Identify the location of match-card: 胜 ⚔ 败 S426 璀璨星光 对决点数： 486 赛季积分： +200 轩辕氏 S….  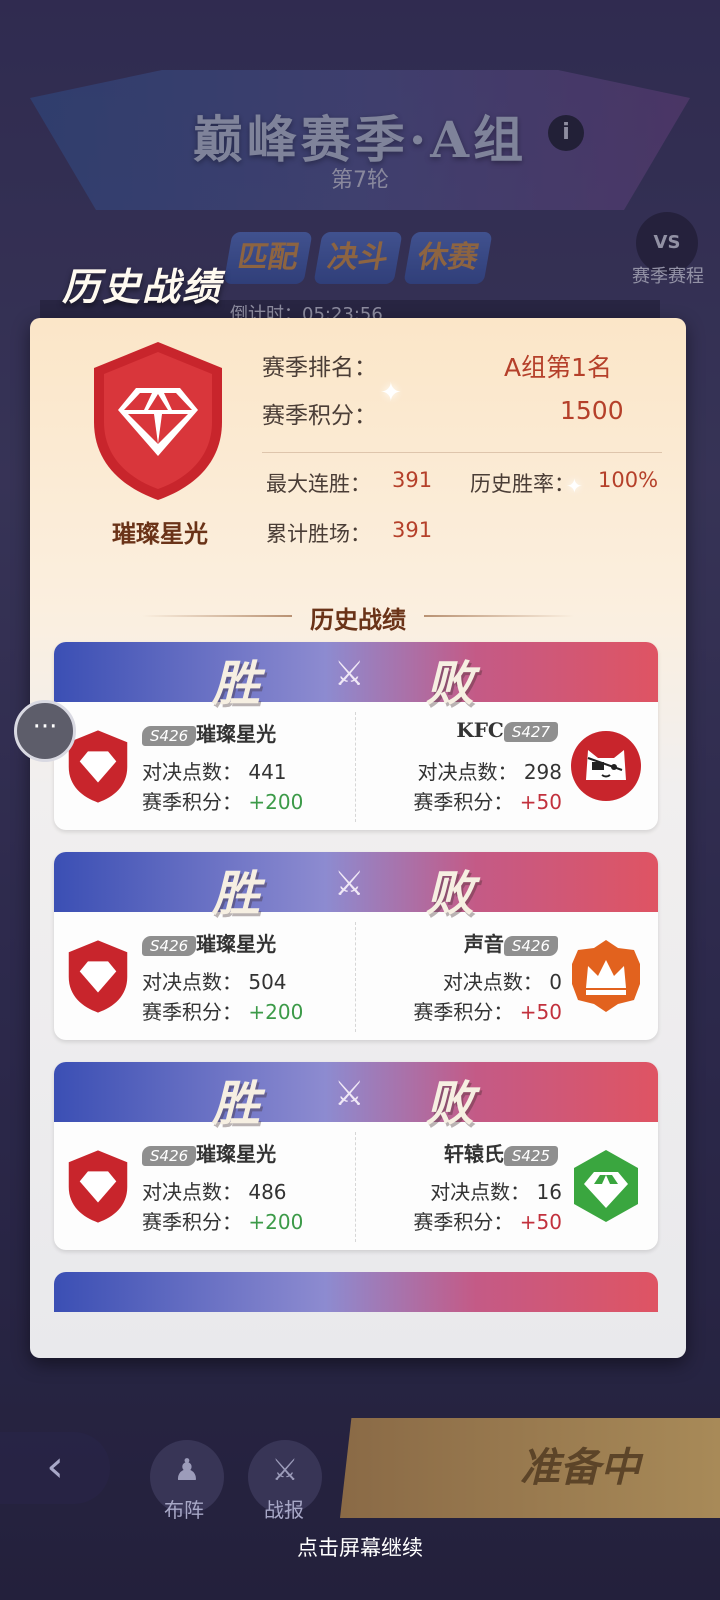
(356, 1156).